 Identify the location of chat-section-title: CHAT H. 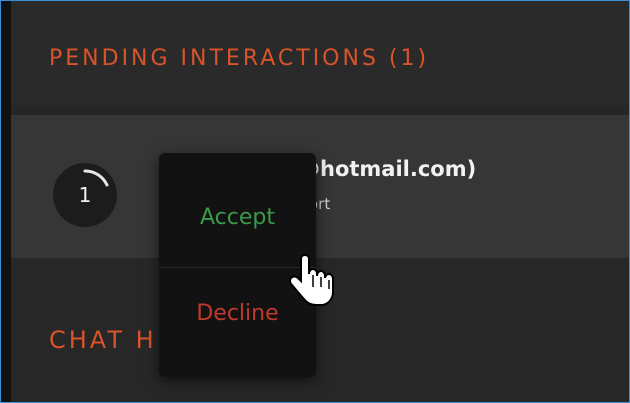
(103, 340).